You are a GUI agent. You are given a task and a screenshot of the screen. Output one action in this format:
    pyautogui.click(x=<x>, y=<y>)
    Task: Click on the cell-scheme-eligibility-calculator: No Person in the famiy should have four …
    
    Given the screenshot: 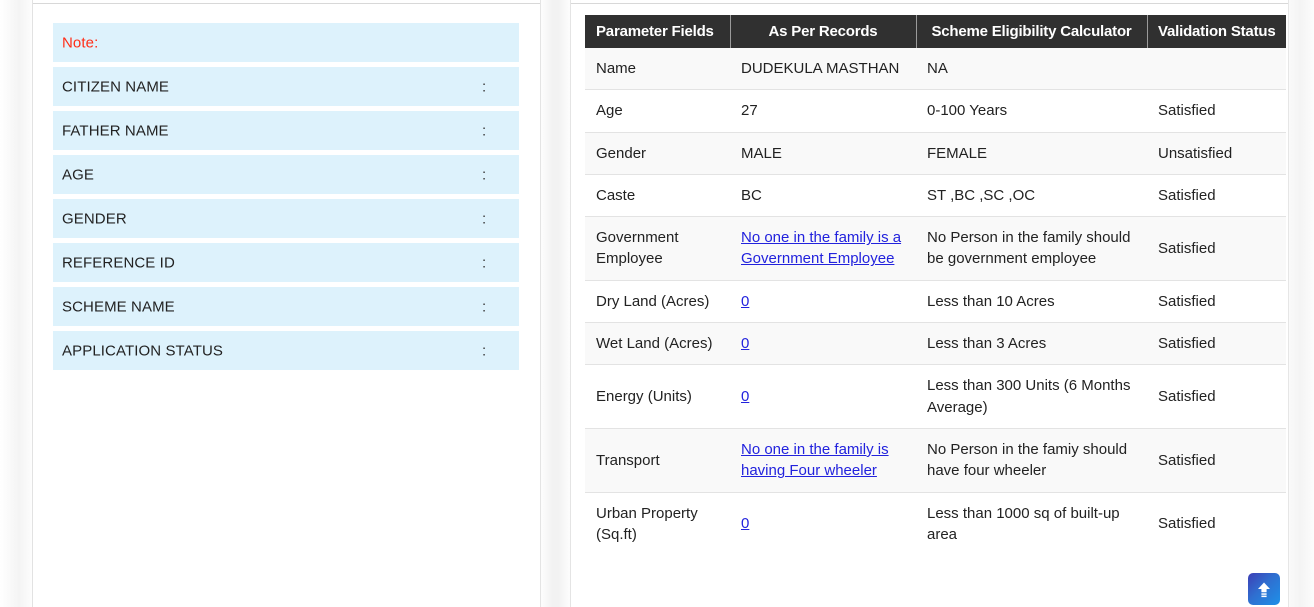 What is the action you would take?
    pyautogui.click(x=1031, y=460)
    